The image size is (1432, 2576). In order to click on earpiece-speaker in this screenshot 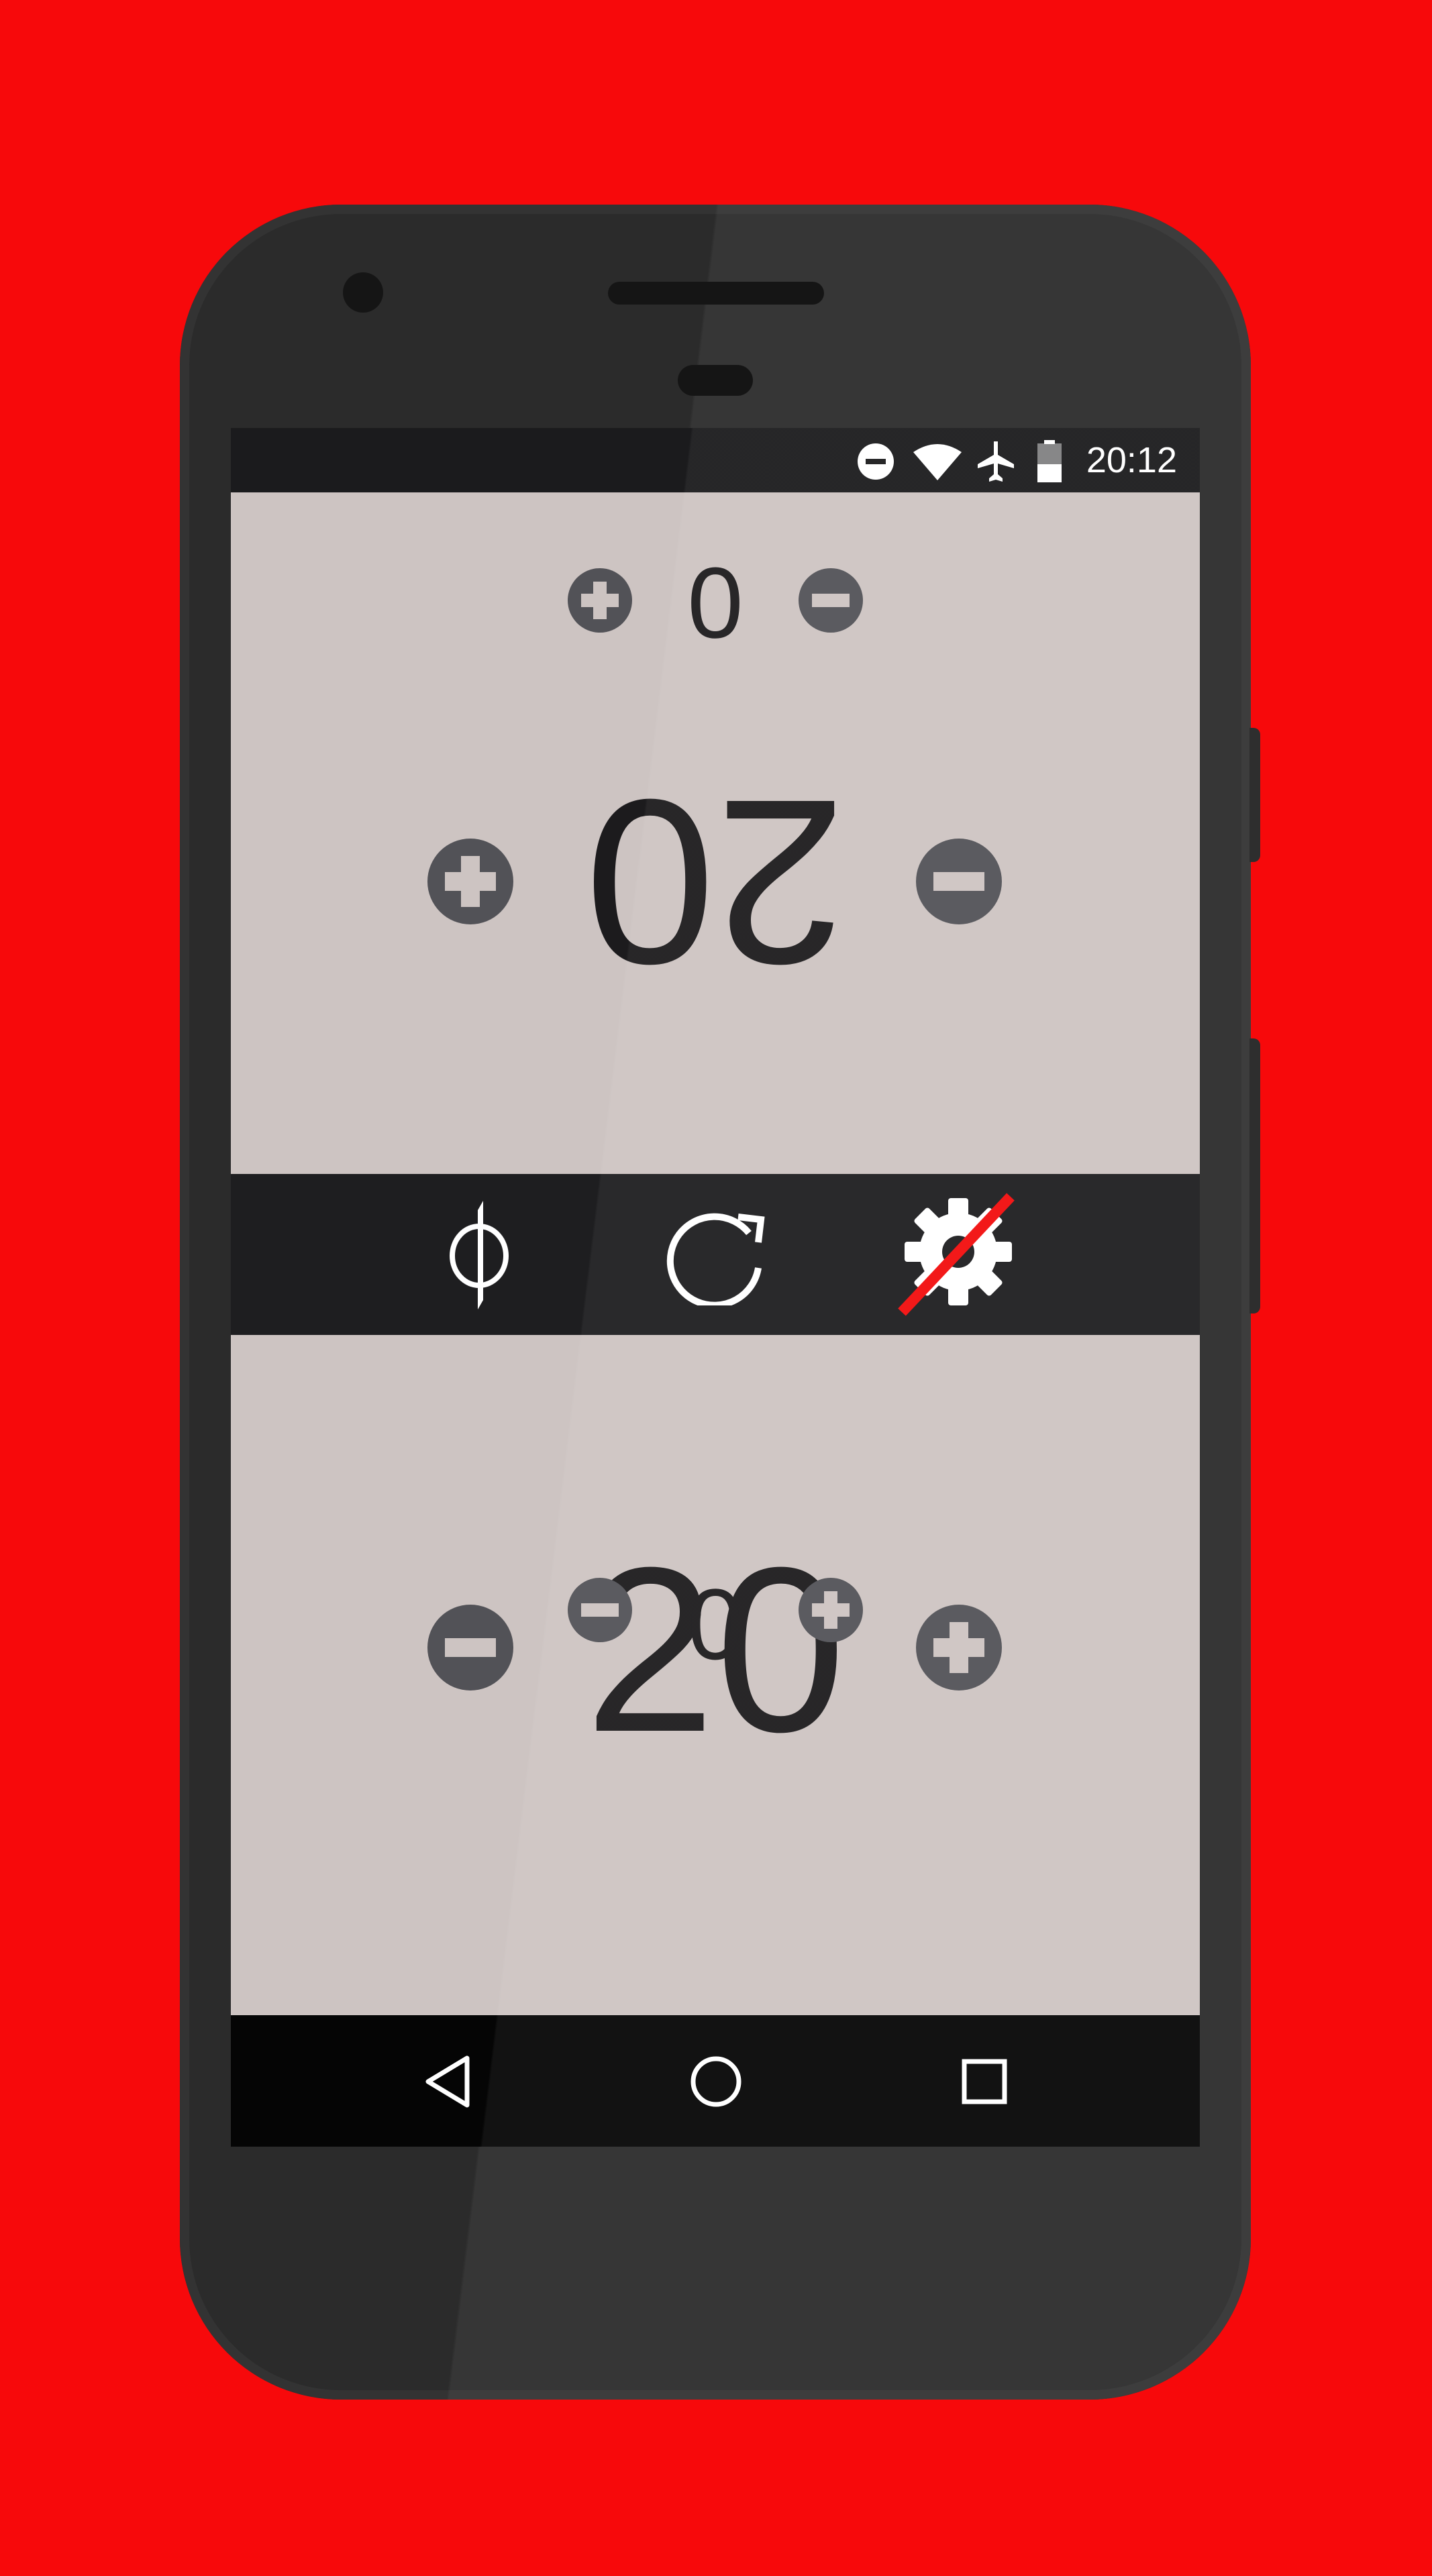, I will do `click(716, 293)`.